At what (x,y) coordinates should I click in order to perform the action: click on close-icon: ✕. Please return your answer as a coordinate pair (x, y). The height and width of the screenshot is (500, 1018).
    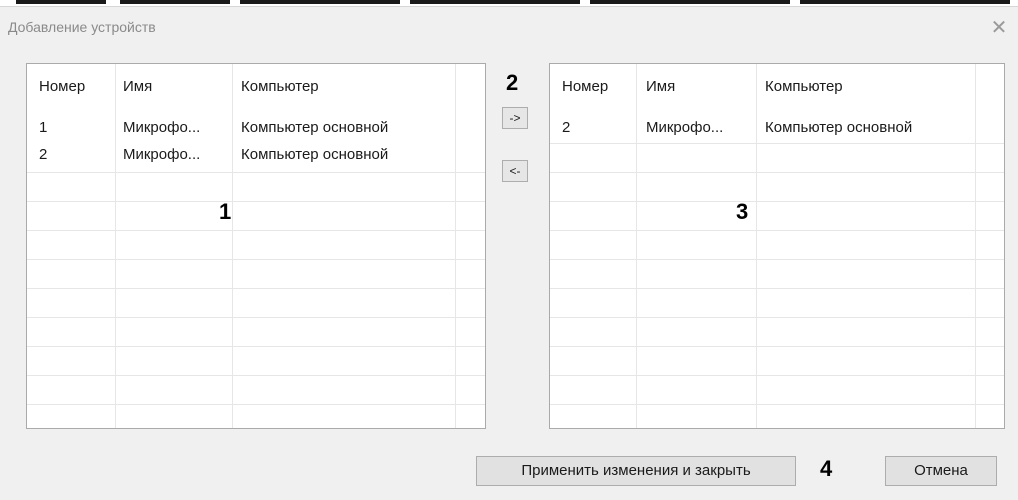
    Looking at the image, I should click on (999, 28).